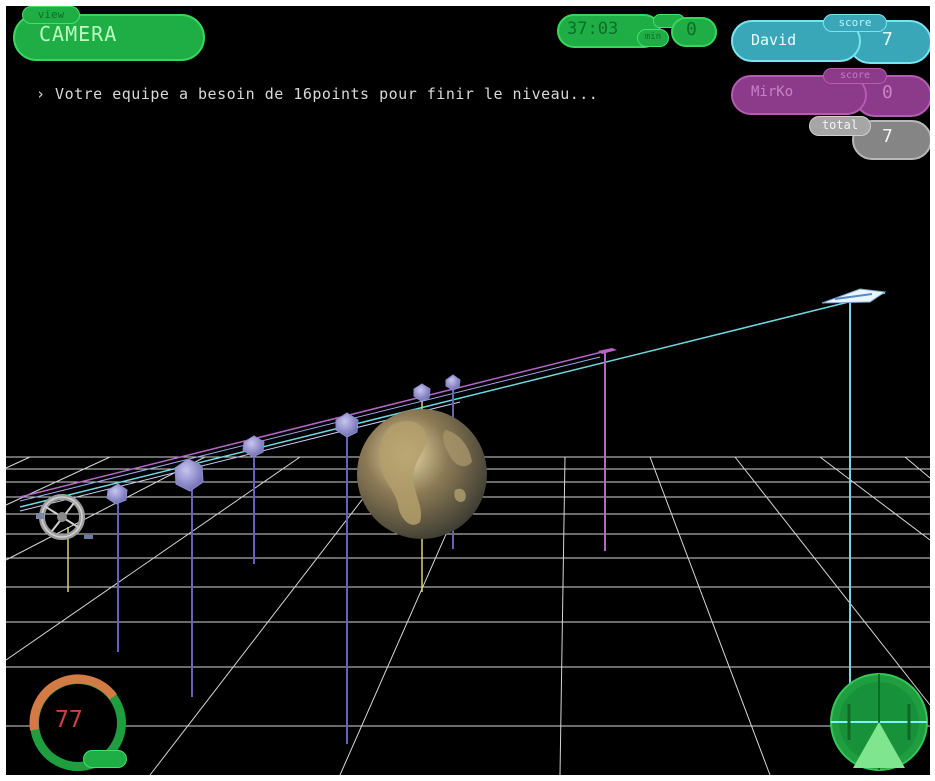 This screenshot has width=935, height=781. What do you see at coordinates (774, 40) in the screenshot?
I see `player1-name: David` at bounding box center [774, 40].